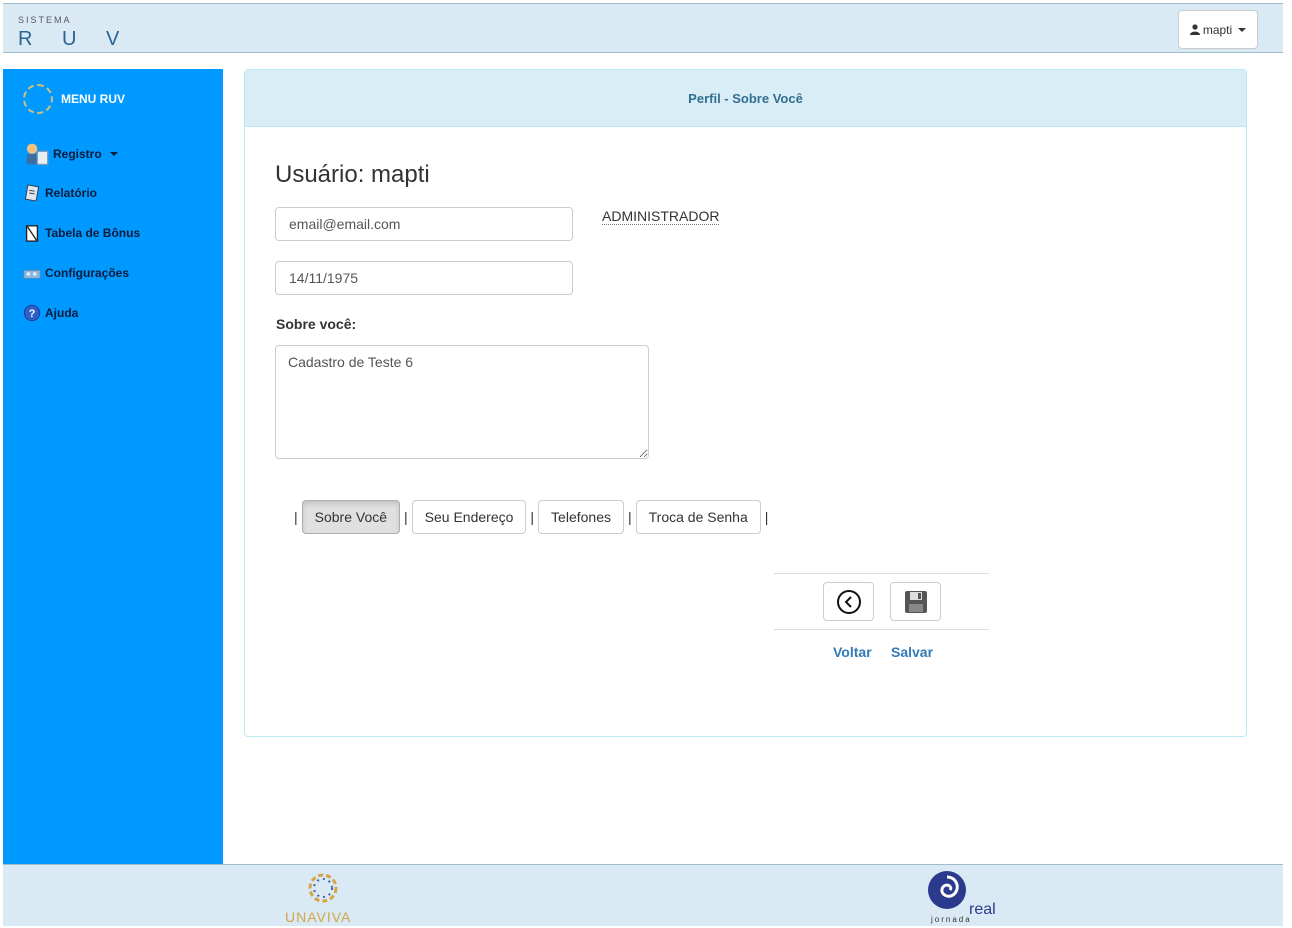  I want to click on action-bar: Voltar Salvar, so click(881, 616).